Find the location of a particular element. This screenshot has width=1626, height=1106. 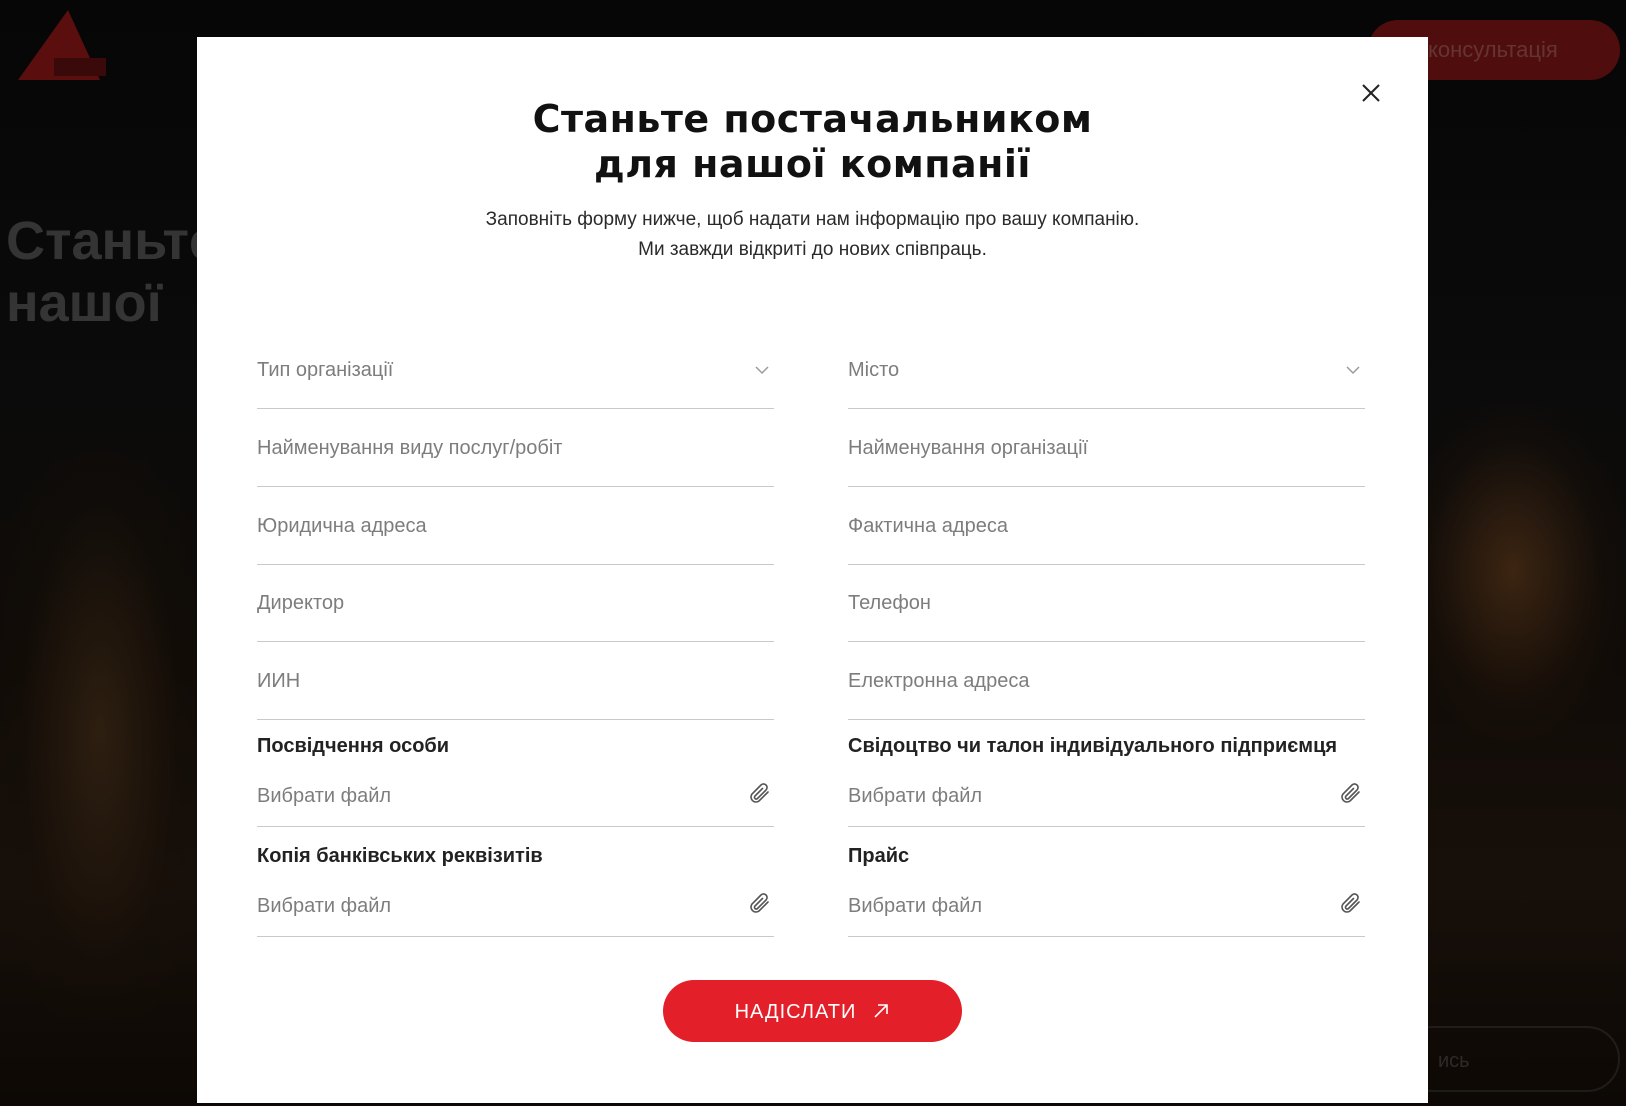

submit-button: НАДІСЛАТИ is located at coordinates (812, 1011).